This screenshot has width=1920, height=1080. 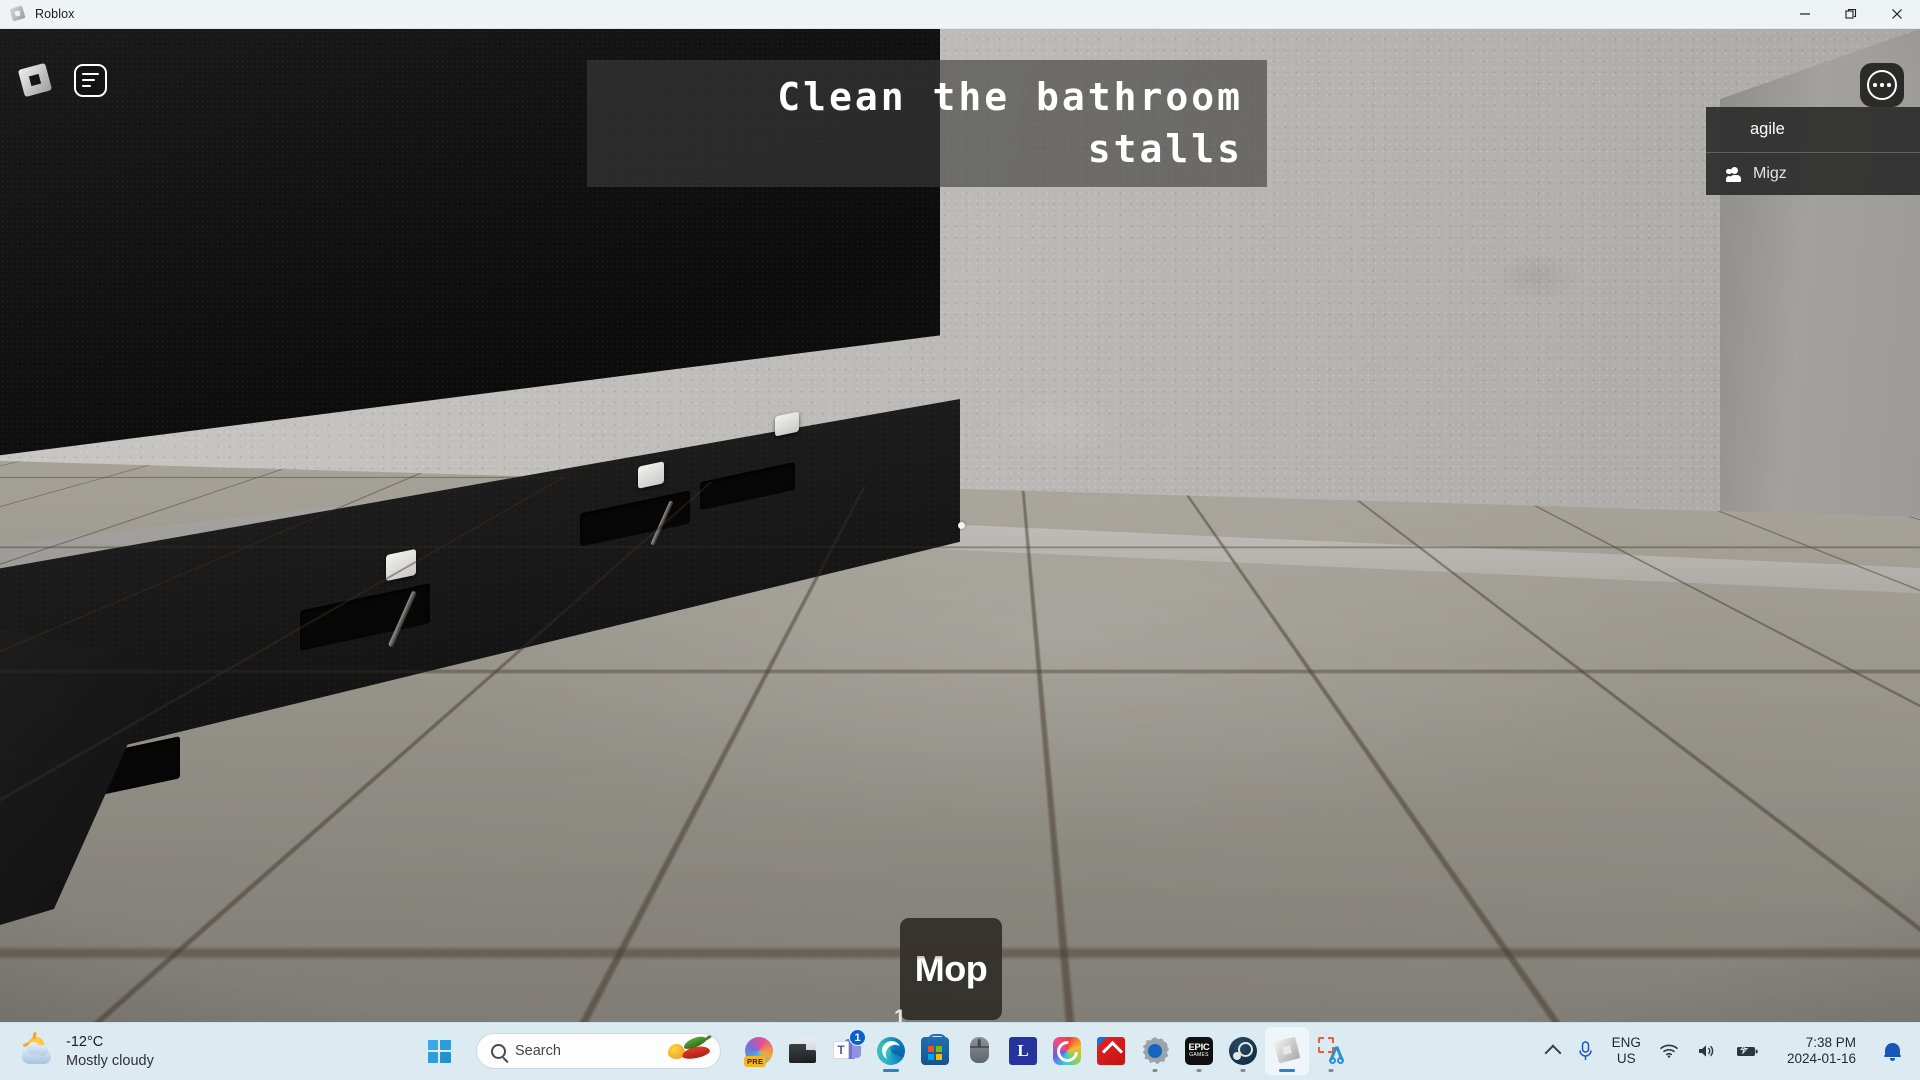 What do you see at coordinates (927, 123) in the screenshot?
I see `quest-objective-panel: Clean the bathroom stalls` at bounding box center [927, 123].